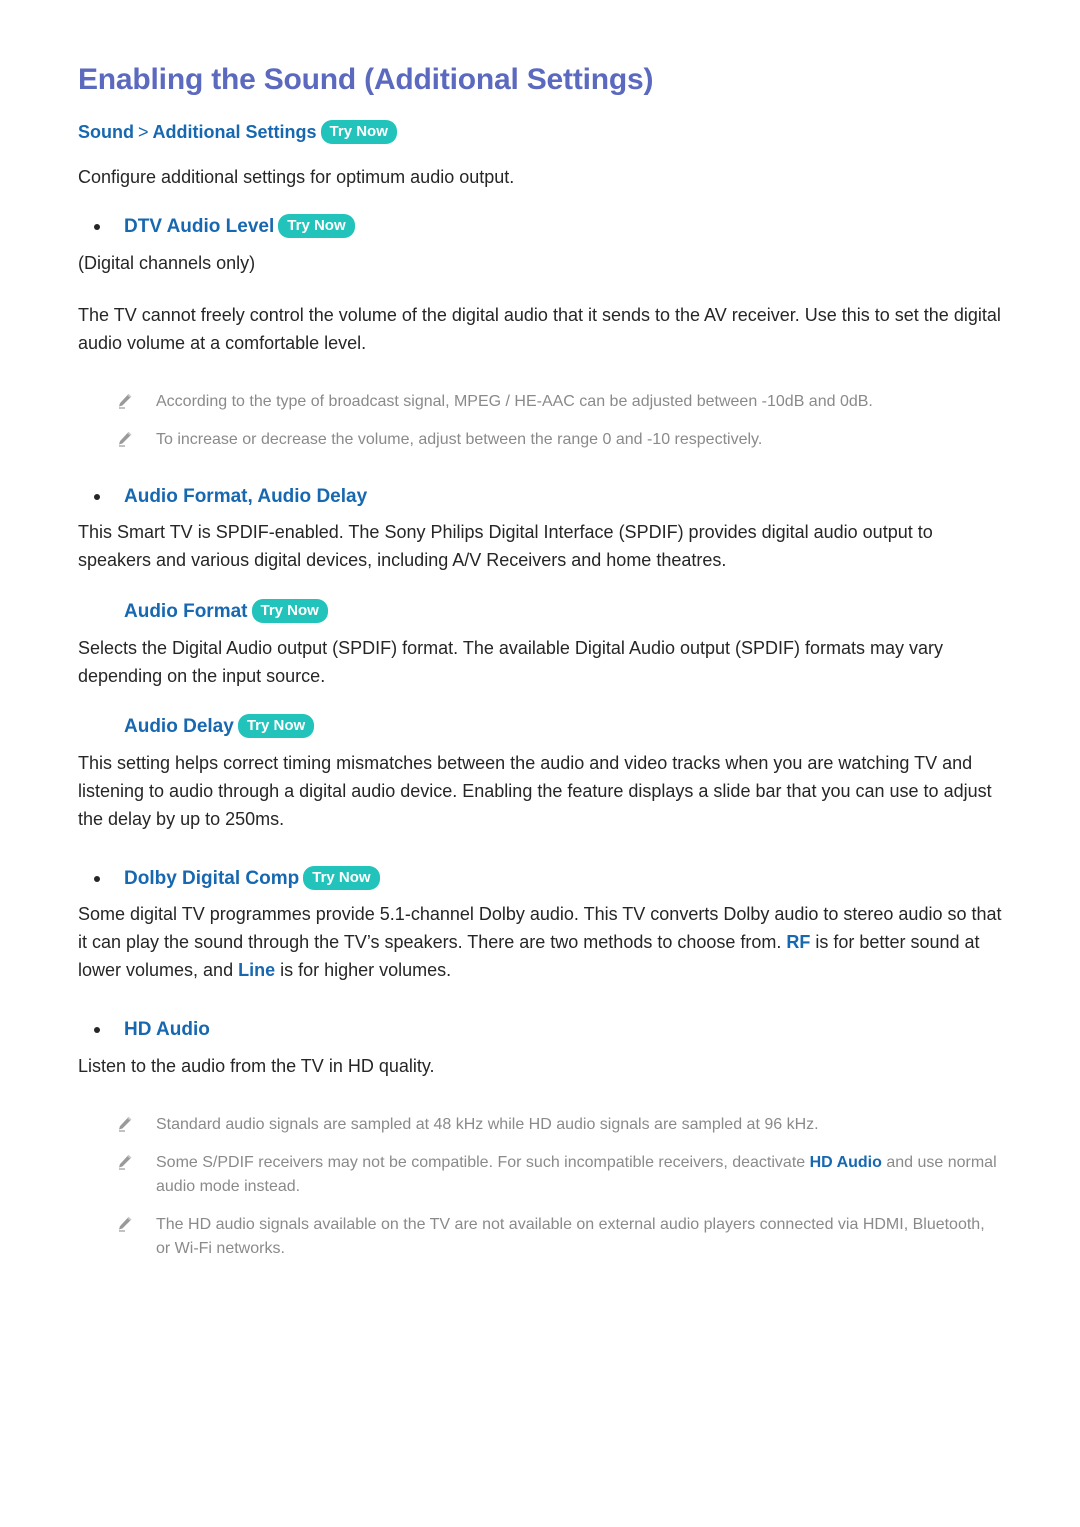 Image resolution: width=1080 pixels, height=1527 pixels. What do you see at coordinates (212, 878) in the screenshot?
I see `section-heading-label: Dolby Digital Comp` at bounding box center [212, 878].